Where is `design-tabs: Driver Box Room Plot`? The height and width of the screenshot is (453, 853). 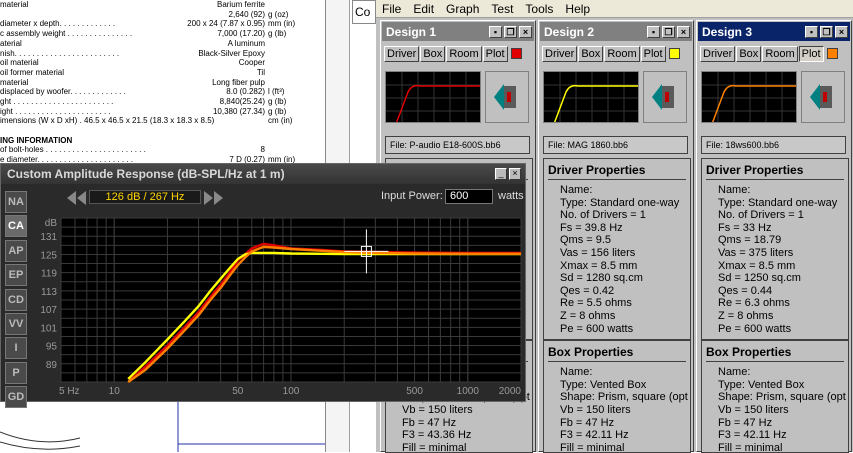
design-tabs: Driver Box Room Plot is located at coordinates (616, 52).